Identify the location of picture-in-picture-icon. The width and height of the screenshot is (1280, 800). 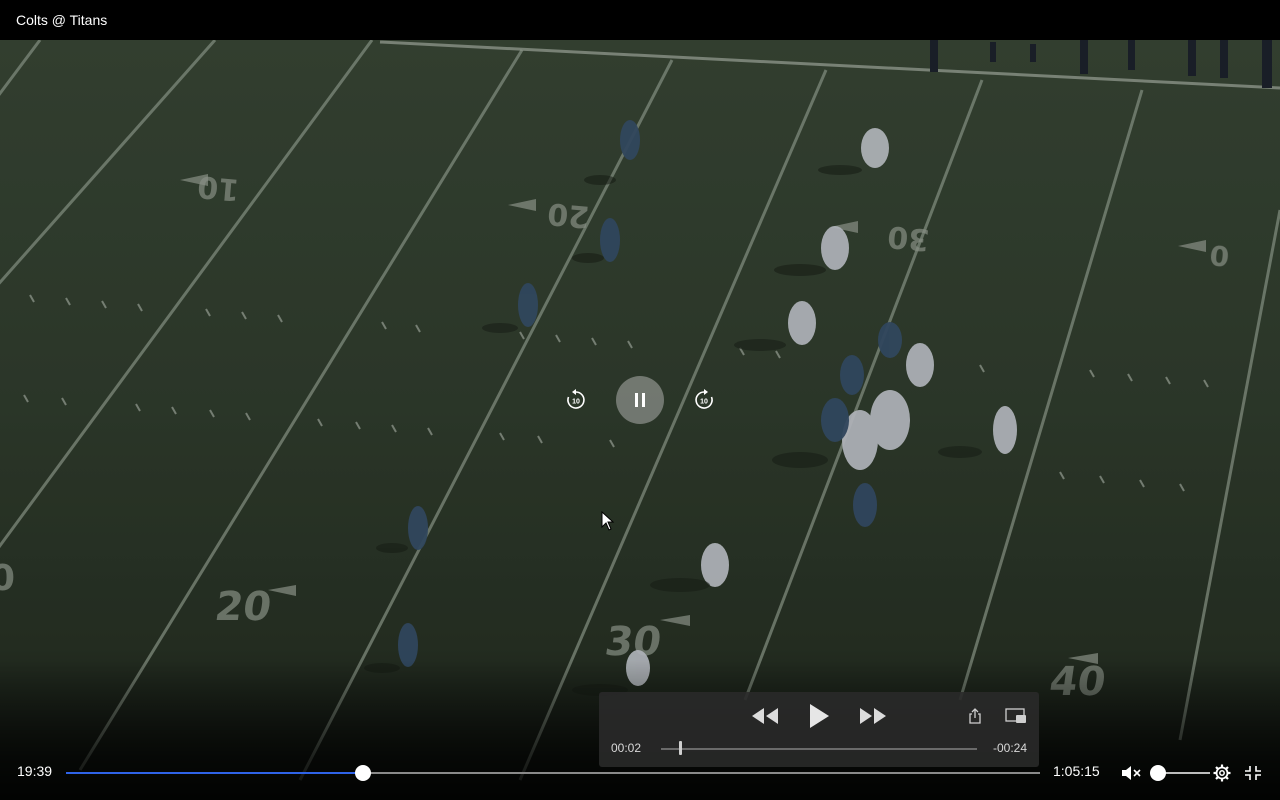
(1015, 715).